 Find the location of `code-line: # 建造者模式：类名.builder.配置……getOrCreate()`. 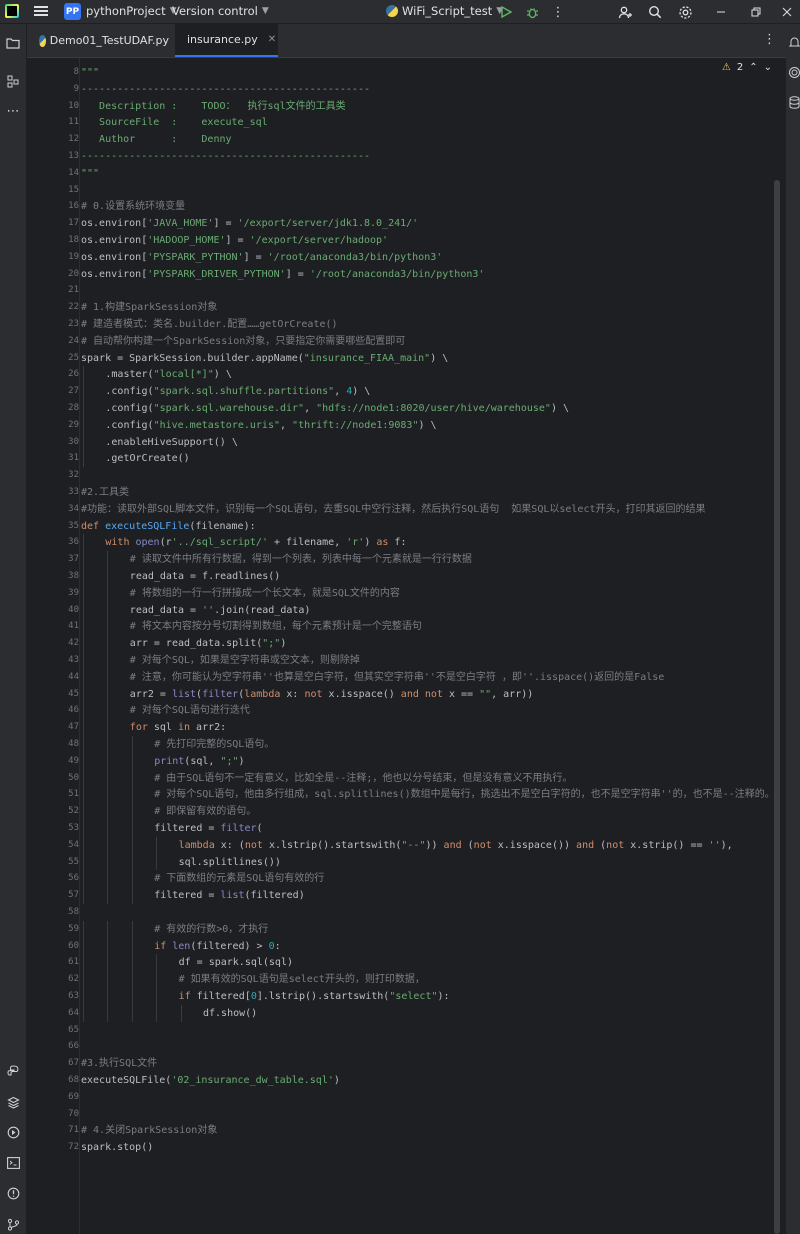

code-line: # 建造者模式：类名.builder.配置……getOrCreate() is located at coordinates (209, 324).